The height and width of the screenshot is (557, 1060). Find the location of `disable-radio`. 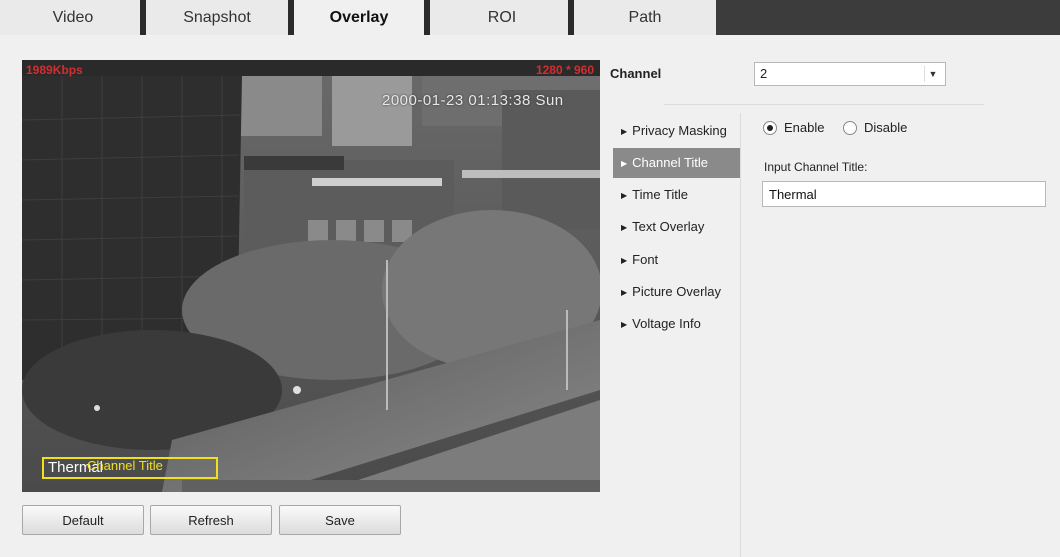

disable-radio is located at coordinates (850, 128).